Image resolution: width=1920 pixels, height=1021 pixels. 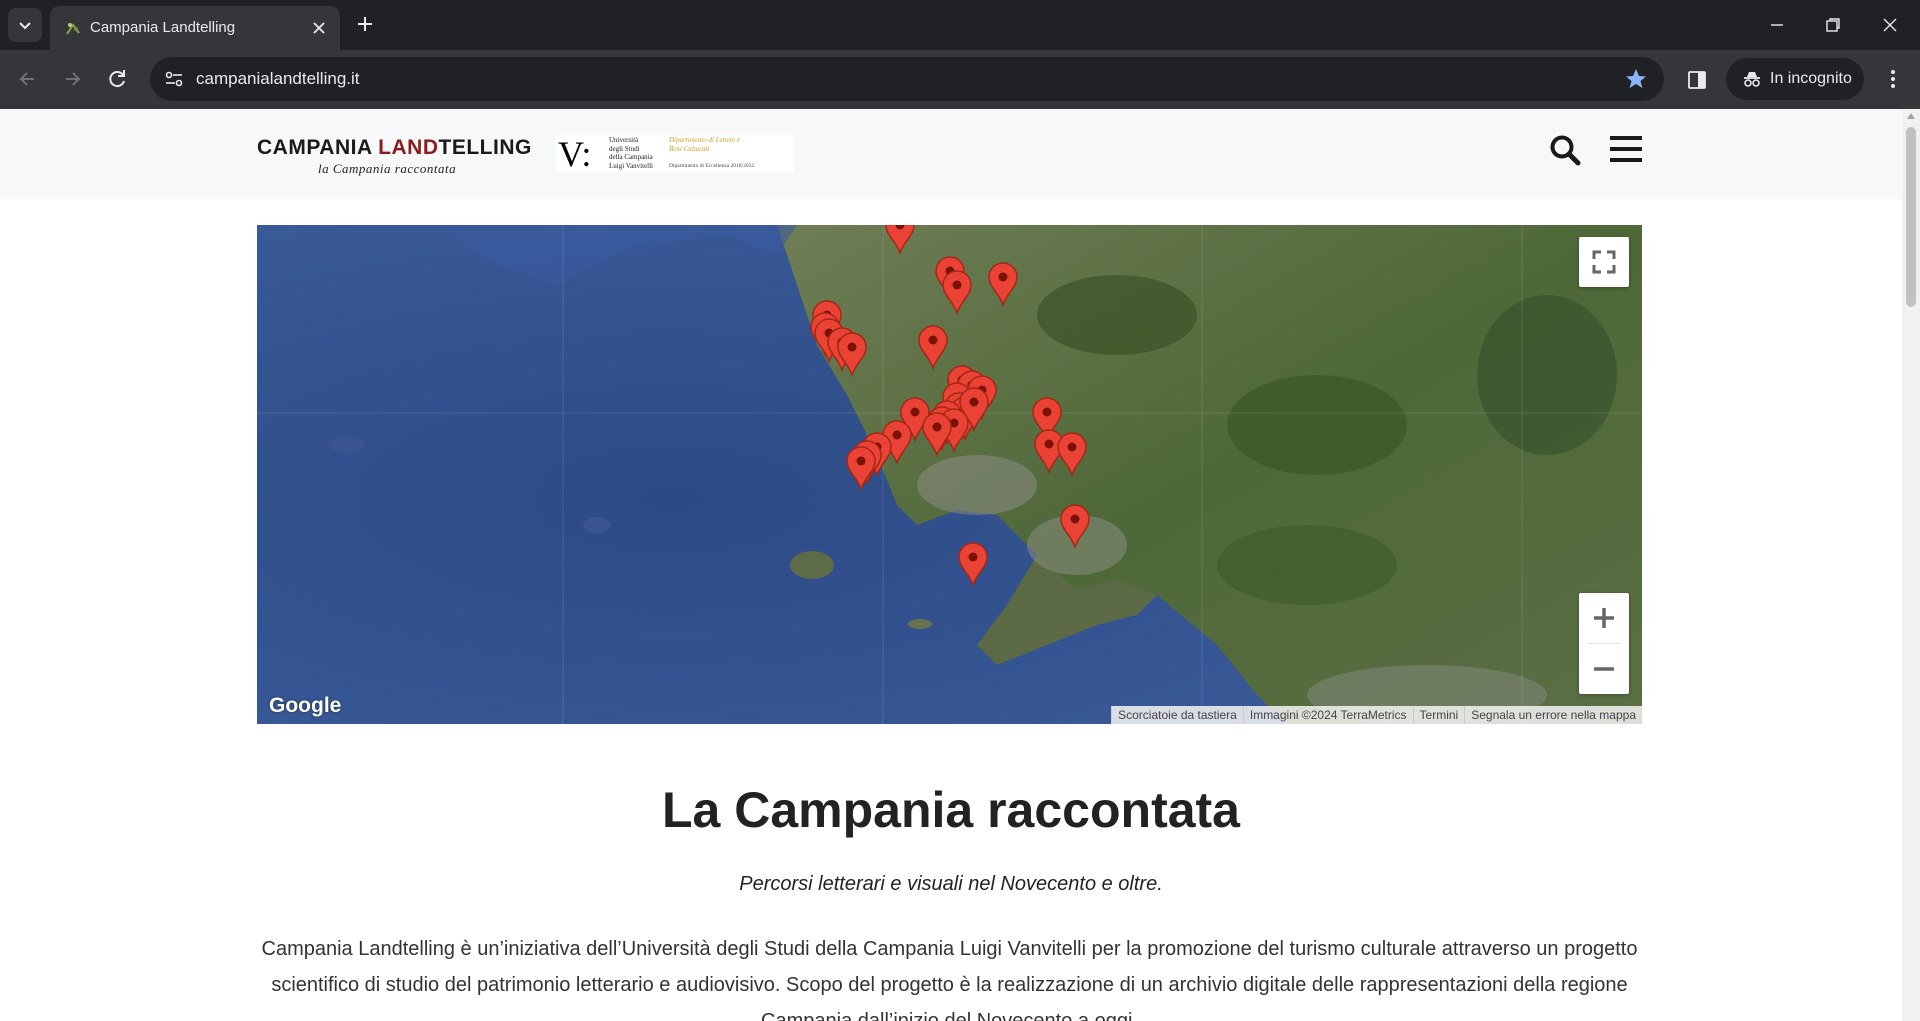 What do you see at coordinates (960, 25) in the screenshot?
I see `browser-tabbar: Campania Landtelling` at bounding box center [960, 25].